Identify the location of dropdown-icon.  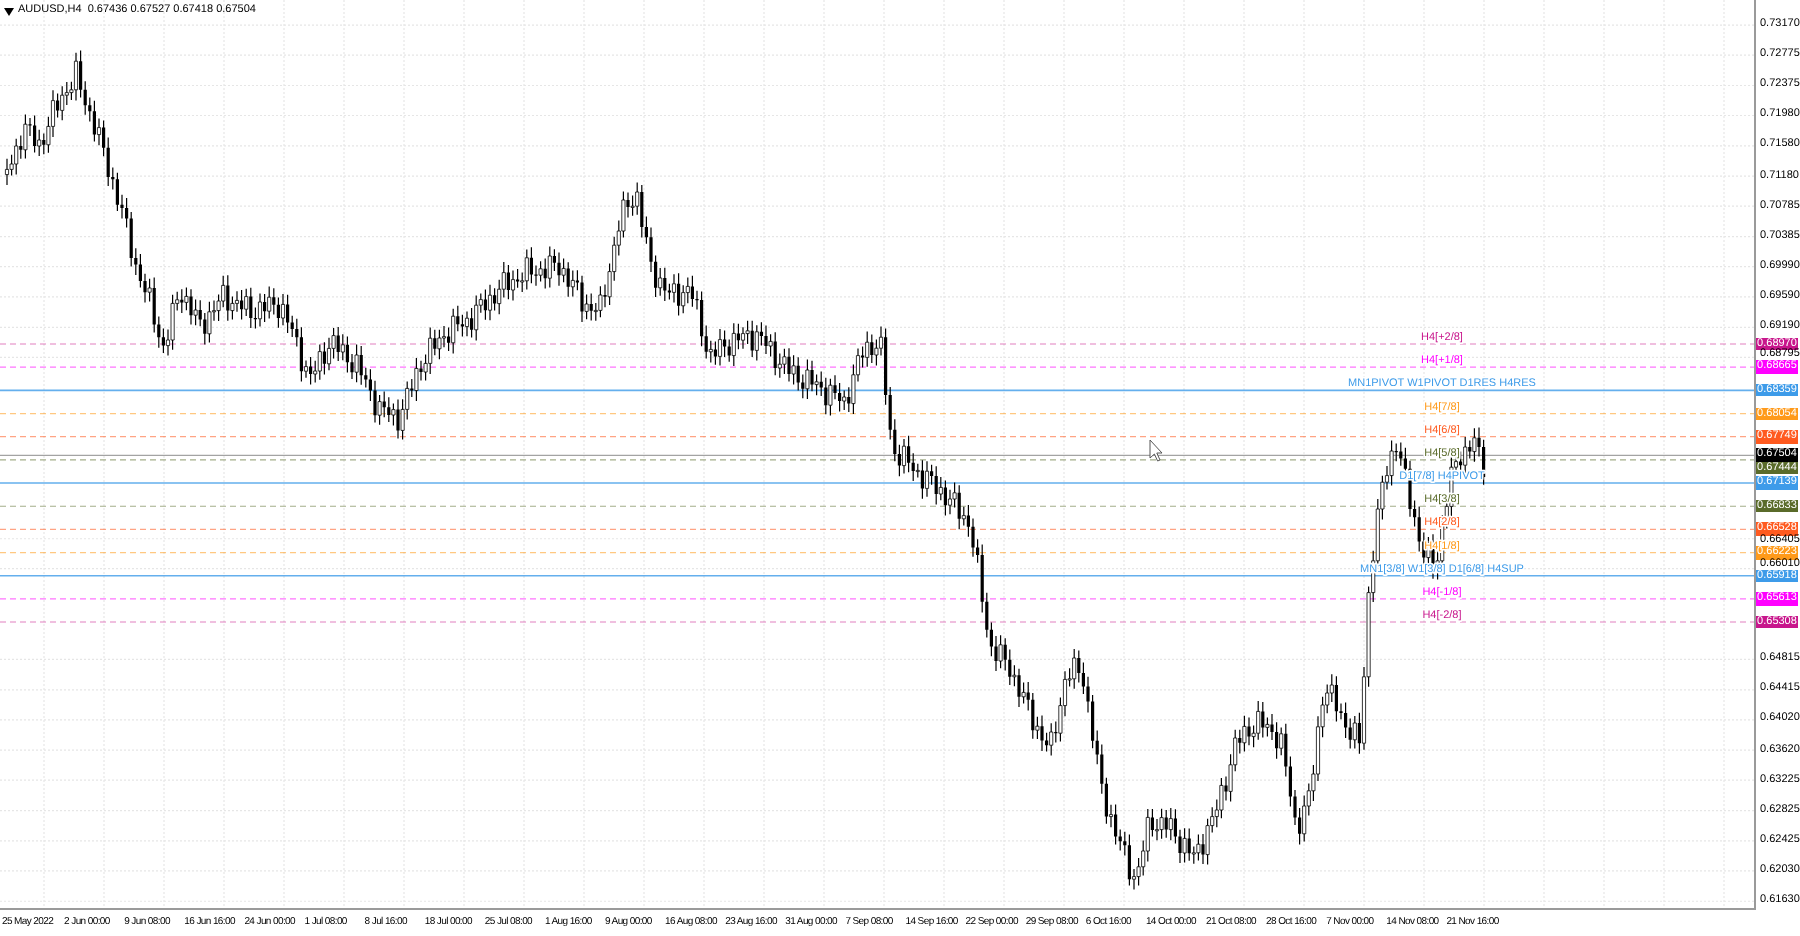
(9, 11).